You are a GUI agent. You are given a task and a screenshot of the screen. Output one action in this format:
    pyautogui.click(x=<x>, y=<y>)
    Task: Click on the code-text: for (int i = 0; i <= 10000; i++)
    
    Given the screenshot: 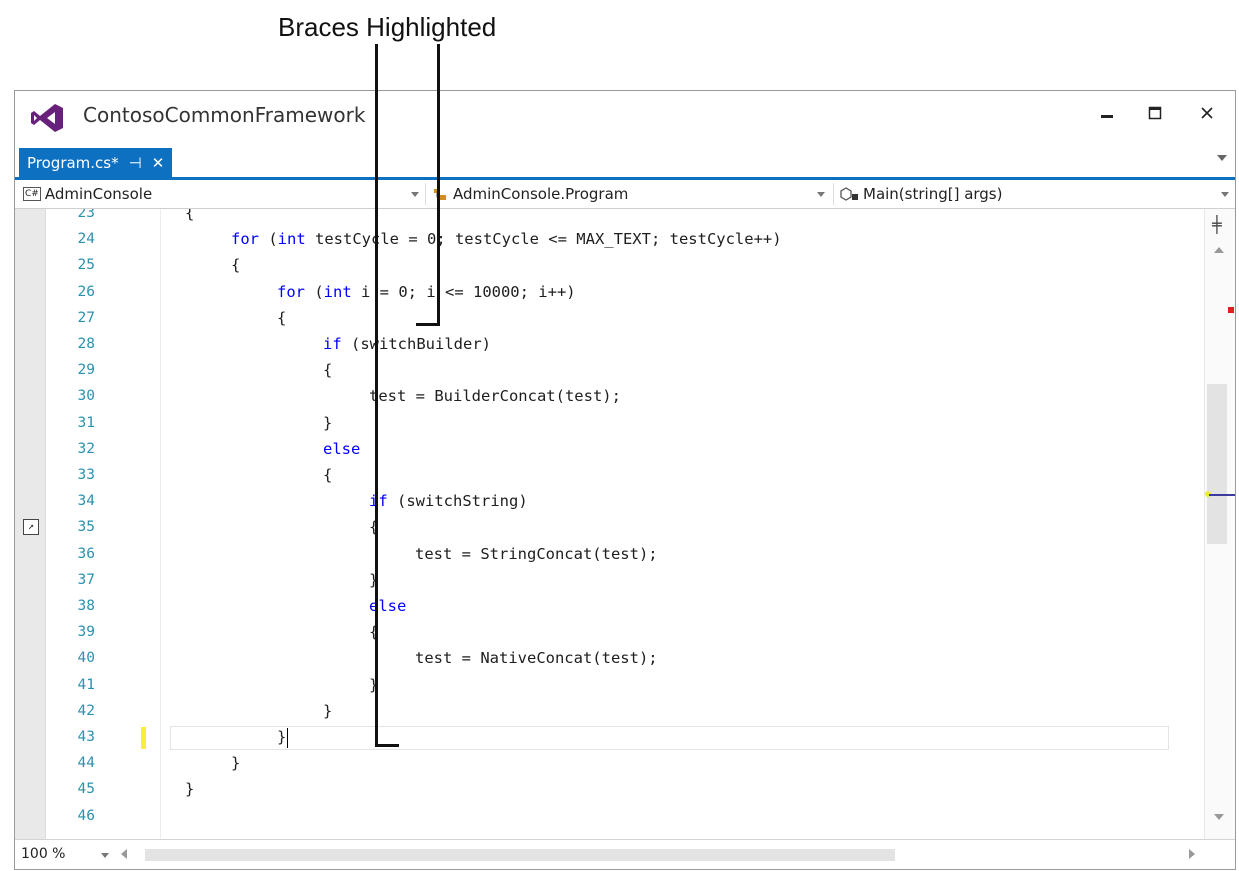 What is the action you would take?
    pyautogui.click(x=426, y=291)
    